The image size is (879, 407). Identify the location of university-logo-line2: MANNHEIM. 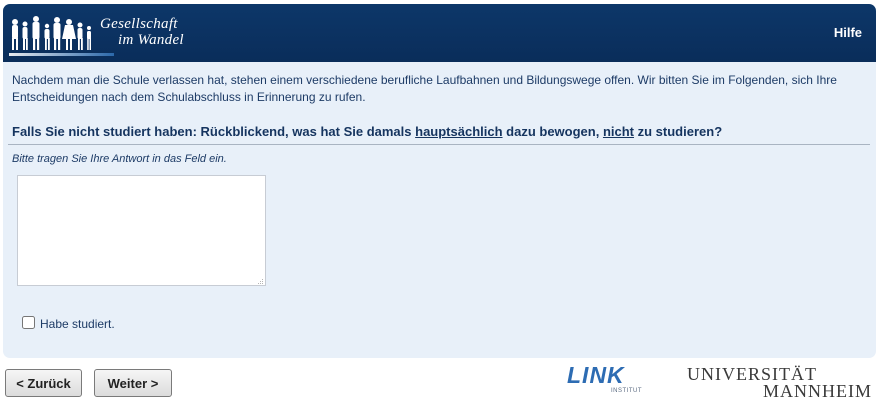
(817, 391).